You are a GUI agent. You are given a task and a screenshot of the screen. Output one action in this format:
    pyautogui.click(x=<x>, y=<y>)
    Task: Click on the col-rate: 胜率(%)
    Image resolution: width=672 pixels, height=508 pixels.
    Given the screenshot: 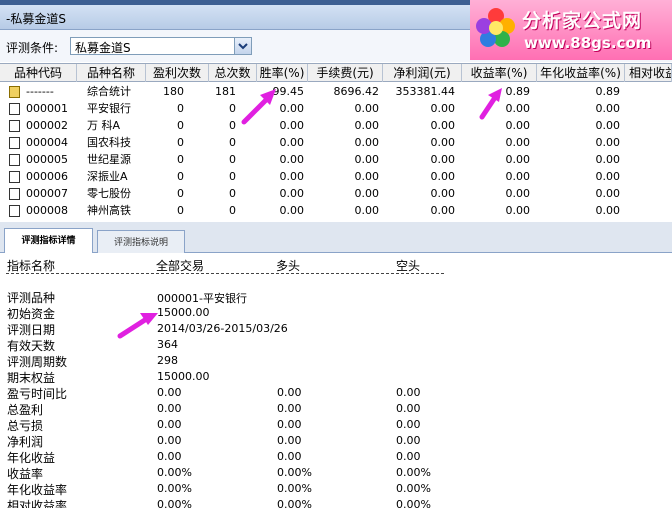 What is the action you would take?
    pyautogui.click(x=282, y=73)
    